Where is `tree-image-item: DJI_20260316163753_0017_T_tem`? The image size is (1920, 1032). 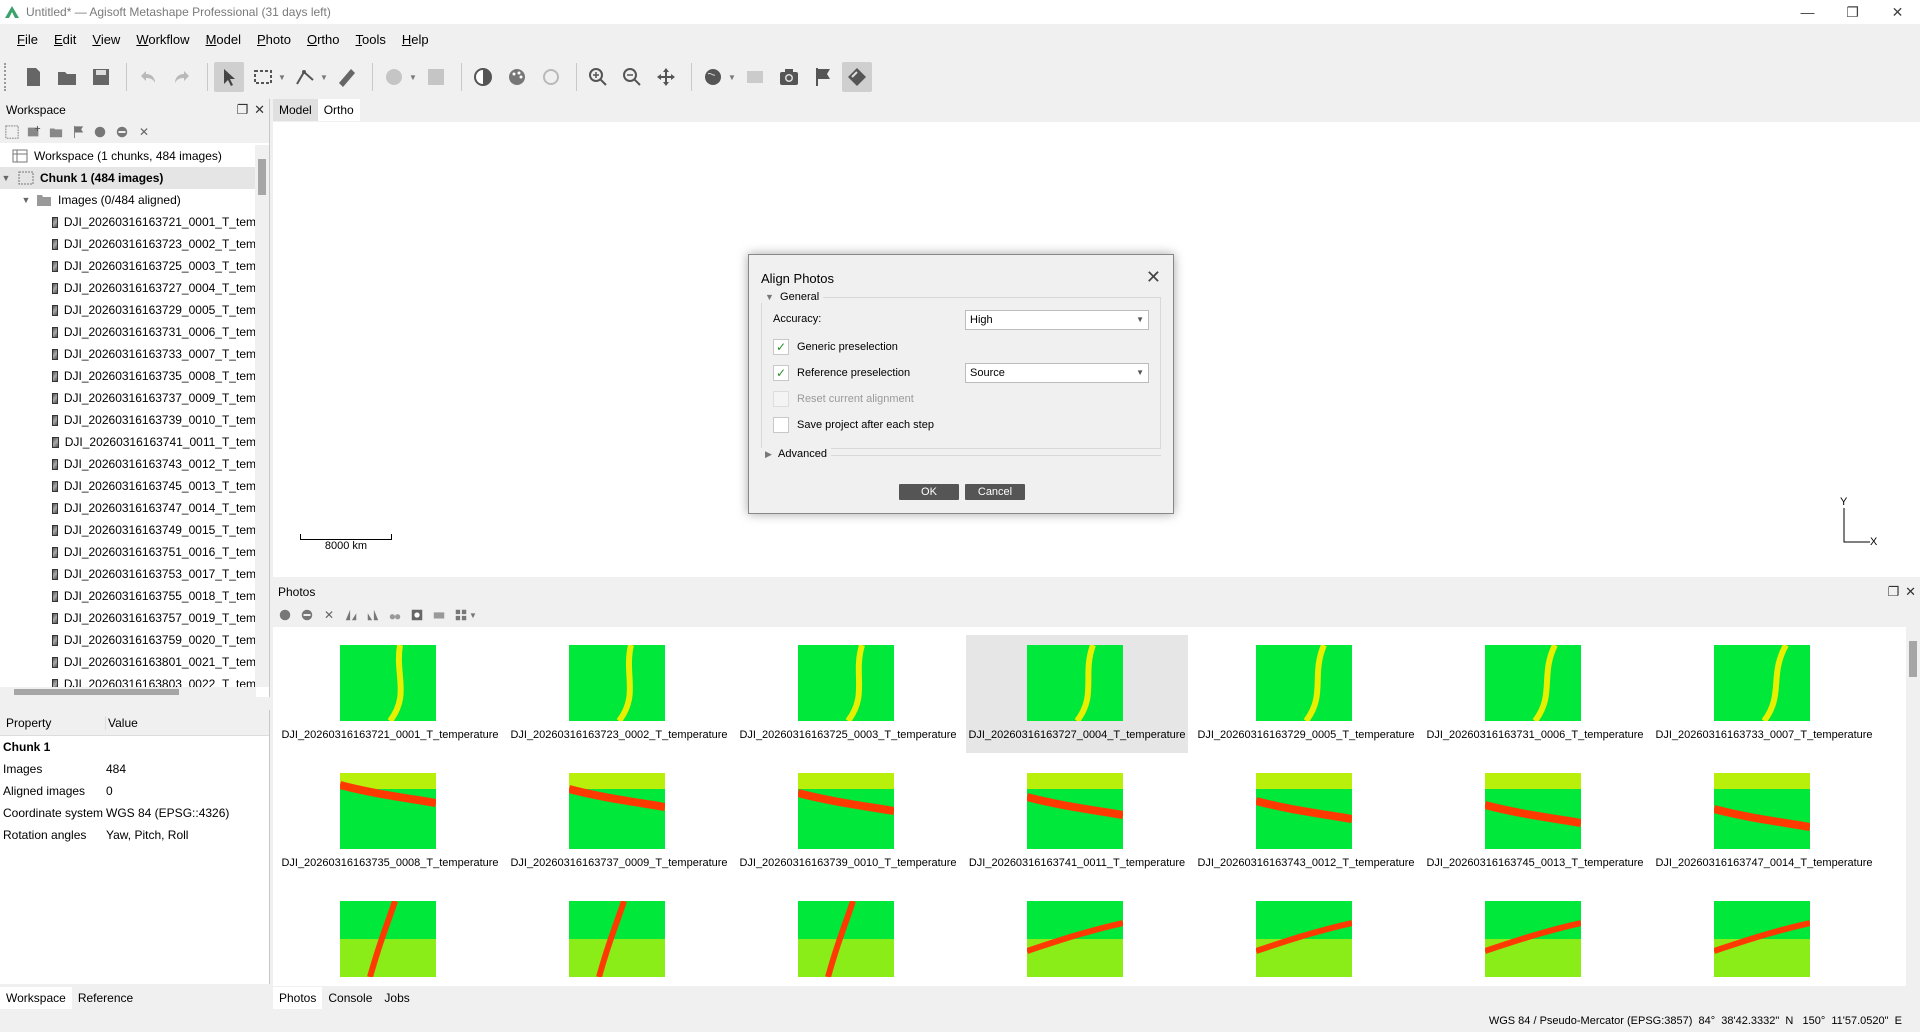
tree-image-item: DJI_20260316163753_0017_T_tem is located at coordinates (128, 574).